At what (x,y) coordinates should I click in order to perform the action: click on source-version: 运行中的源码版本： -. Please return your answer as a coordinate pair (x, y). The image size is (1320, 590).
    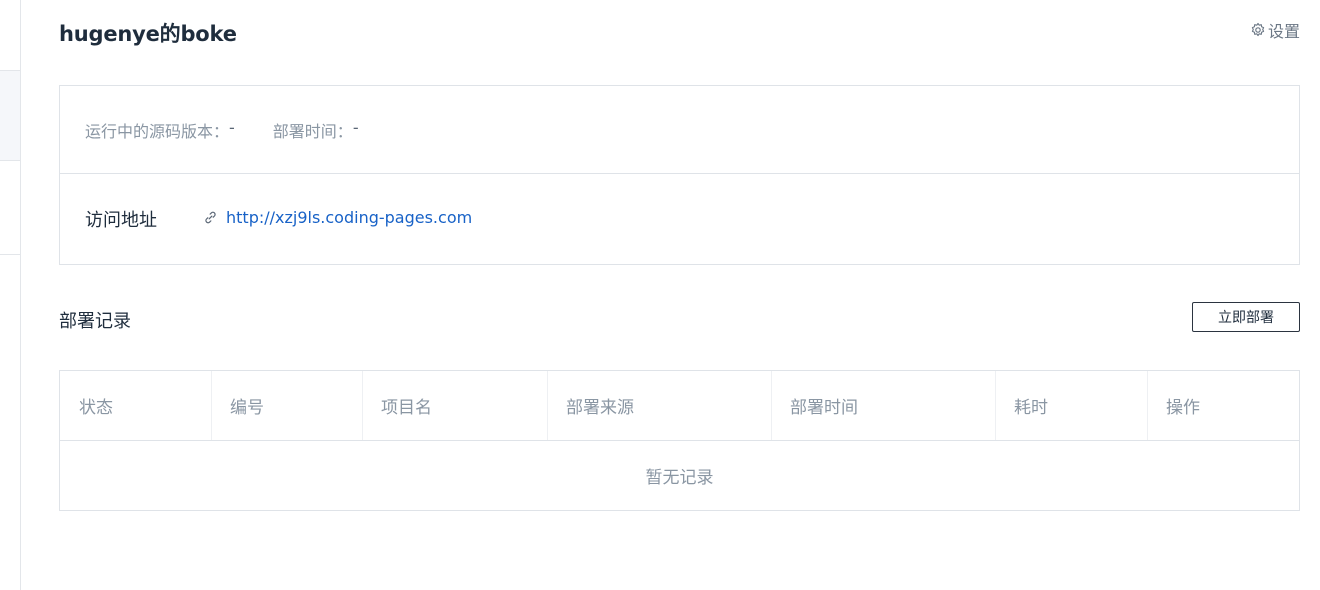
    Looking at the image, I should click on (160, 130).